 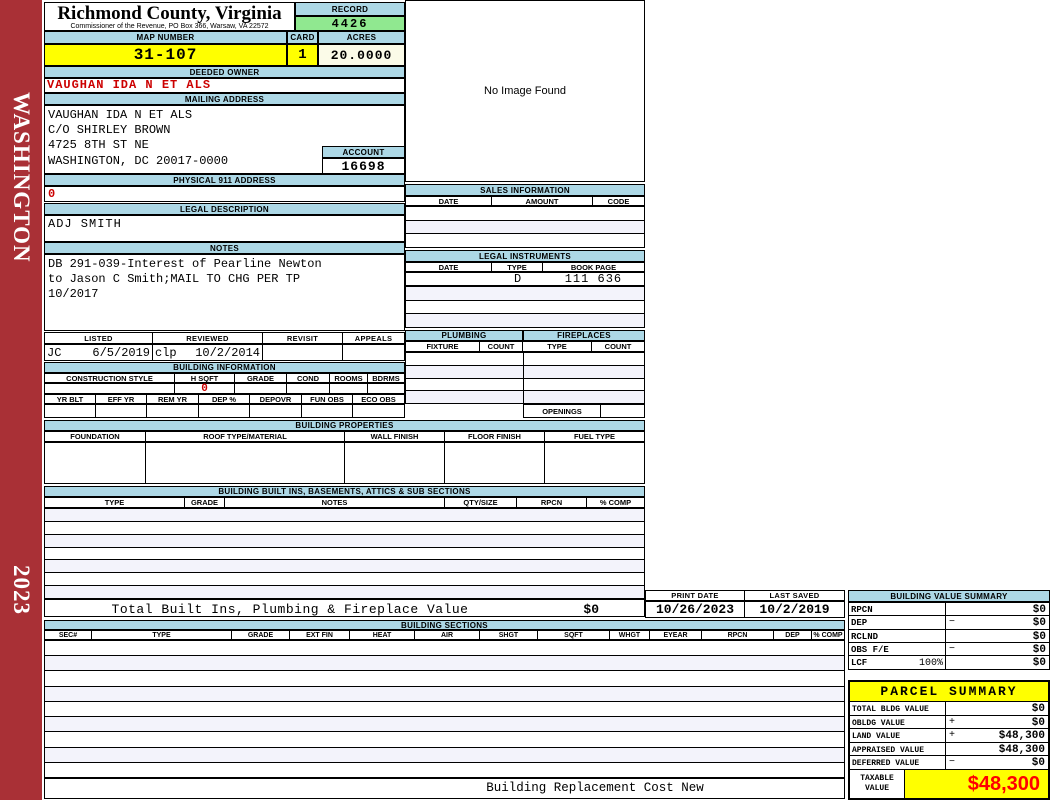 What do you see at coordinates (877, 783) in the screenshot?
I see `taxable-value-label: TAXABLE VALUE` at bounding box center [877, 783].